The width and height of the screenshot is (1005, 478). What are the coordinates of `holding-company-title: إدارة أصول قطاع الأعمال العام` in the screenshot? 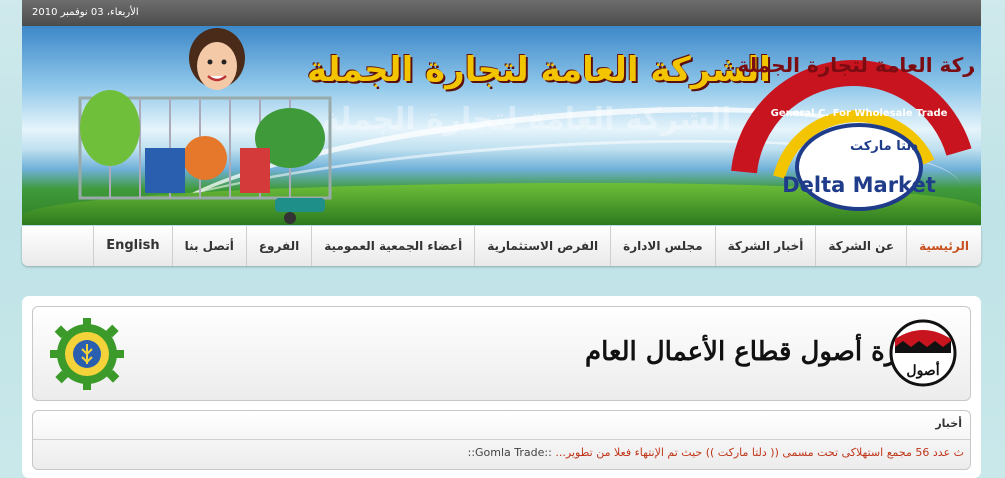 It's located at (754, 352).